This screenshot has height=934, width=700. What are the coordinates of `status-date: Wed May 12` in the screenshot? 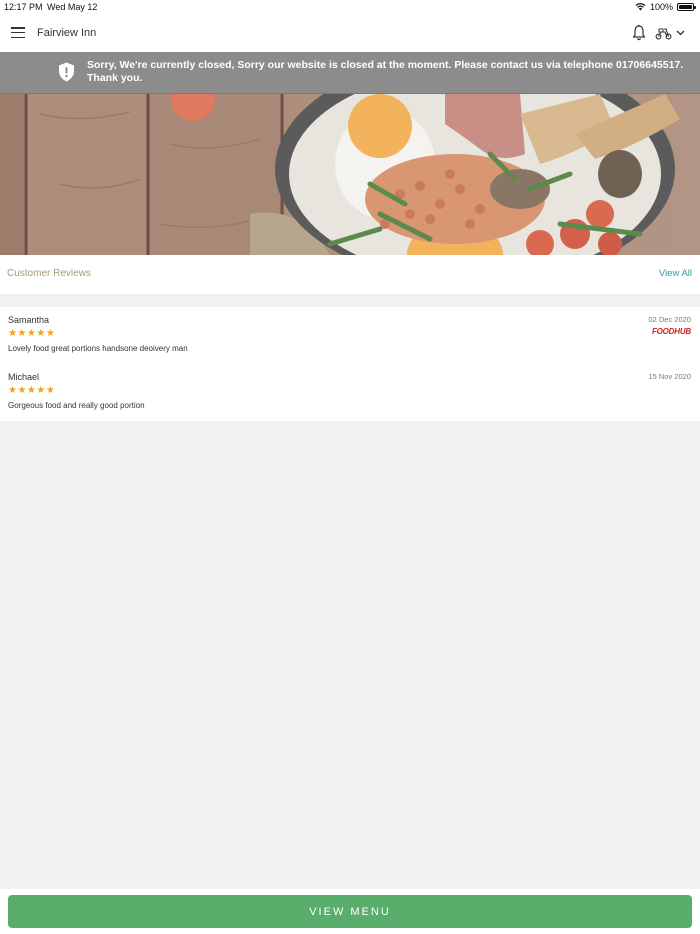 It's located at (72, 7).